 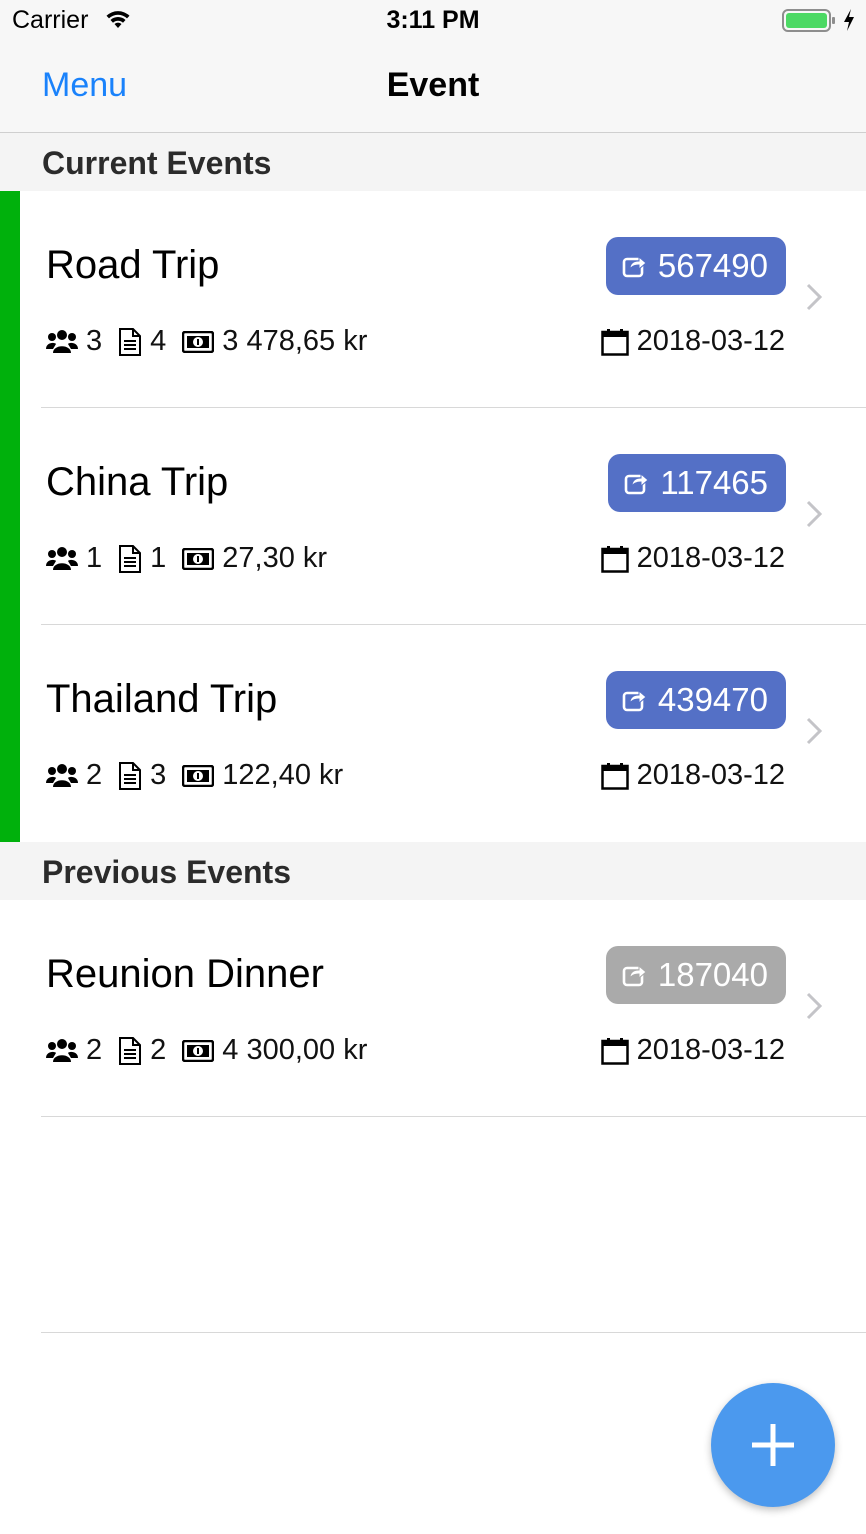 I want to click on charging-icon, so click(x=849, y=22).